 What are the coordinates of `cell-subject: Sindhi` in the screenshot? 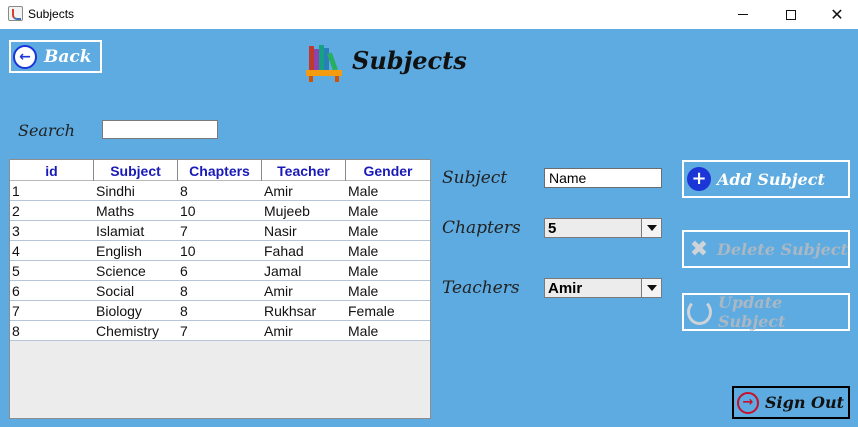 It's located at (115, 190).